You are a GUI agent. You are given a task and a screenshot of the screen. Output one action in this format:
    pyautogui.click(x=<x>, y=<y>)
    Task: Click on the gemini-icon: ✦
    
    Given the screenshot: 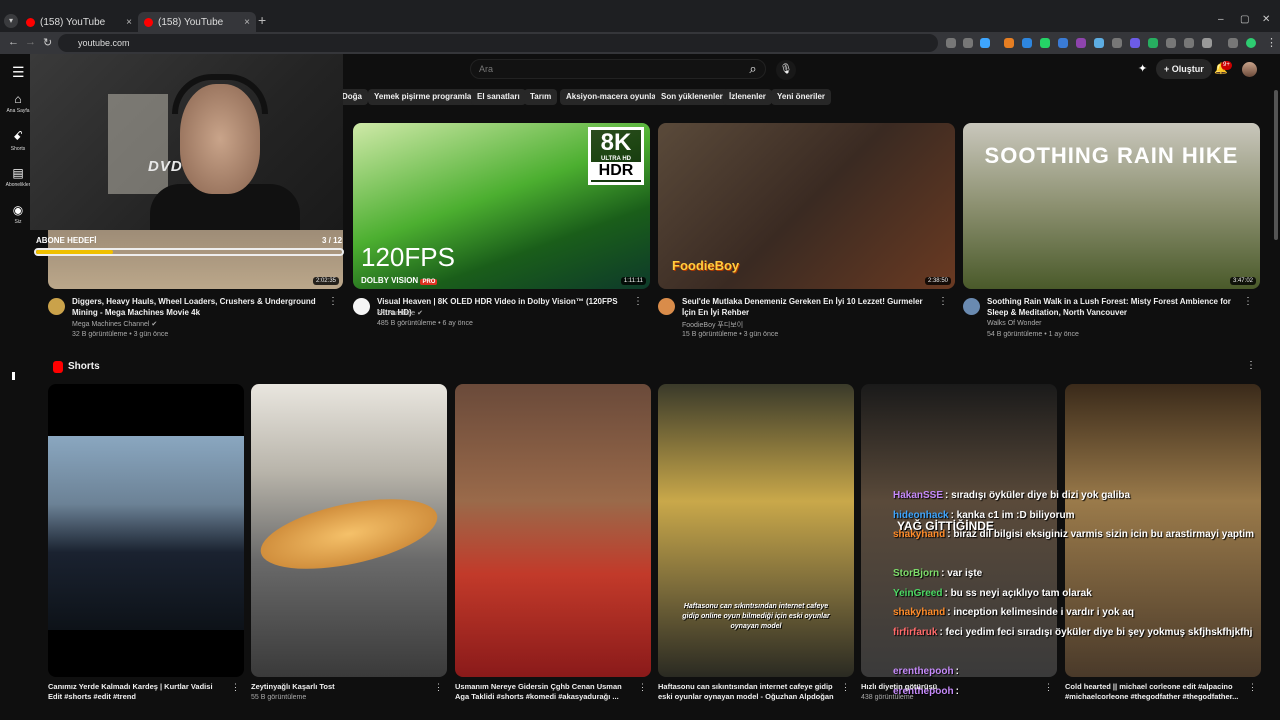 What is the action you would take?
    pyautogui.click(x=1142, y=68)
    